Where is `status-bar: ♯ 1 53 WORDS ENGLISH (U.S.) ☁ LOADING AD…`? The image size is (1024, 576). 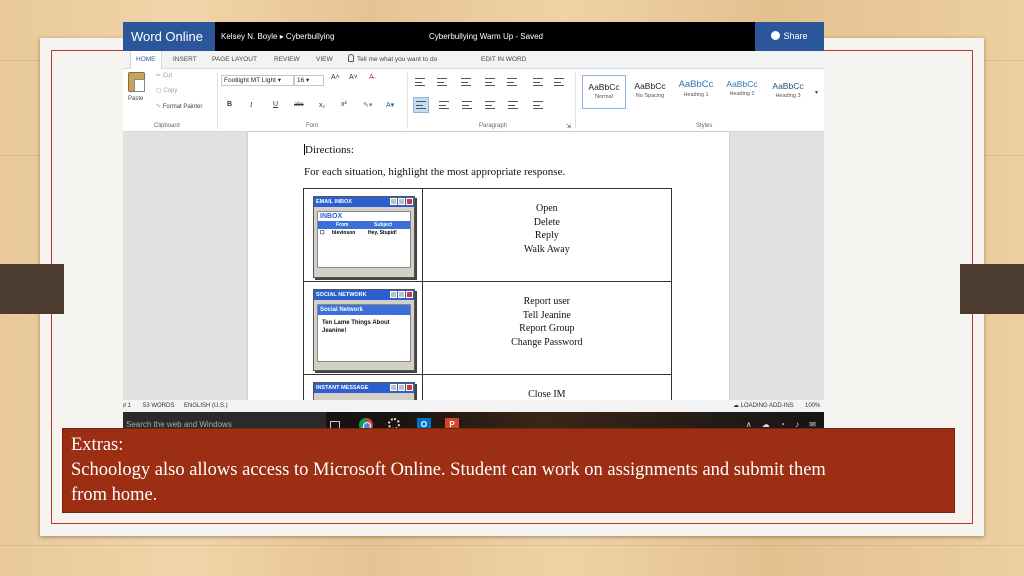
status-bar: ♯ 1 53 WORDS ENGLISH (U.S.) ☁ LOADING AD… is located at coordinates (473, 406).